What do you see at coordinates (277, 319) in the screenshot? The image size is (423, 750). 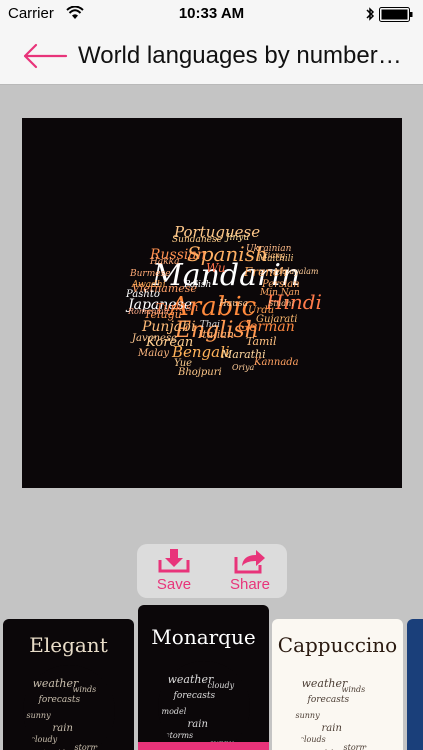 I see `cloud-word: Gujarati` at bounding box center [277, 319].